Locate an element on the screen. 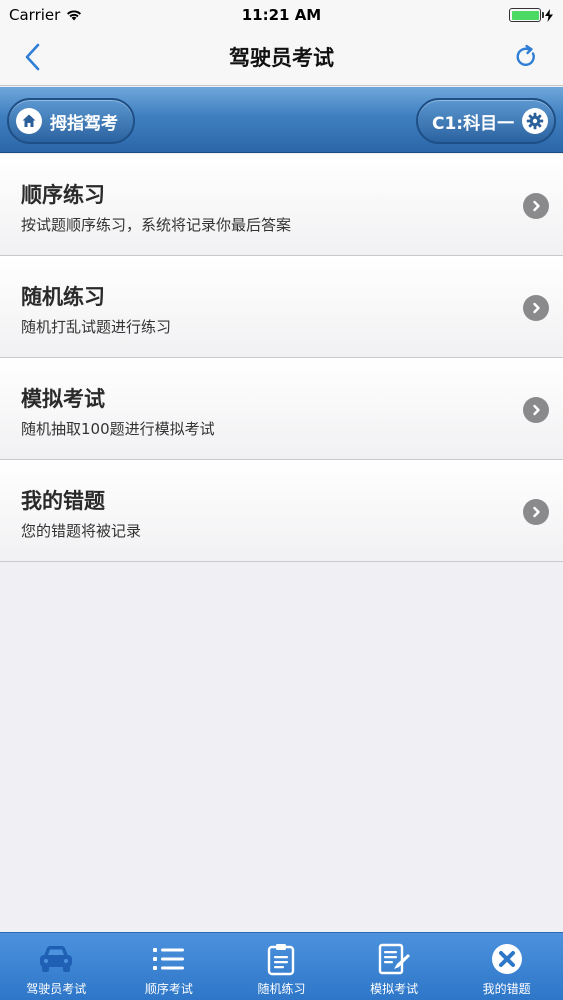 This screenshot has height=1000, width=563. page-title: 驾驶员考试 is located at coordinates (281, 58).